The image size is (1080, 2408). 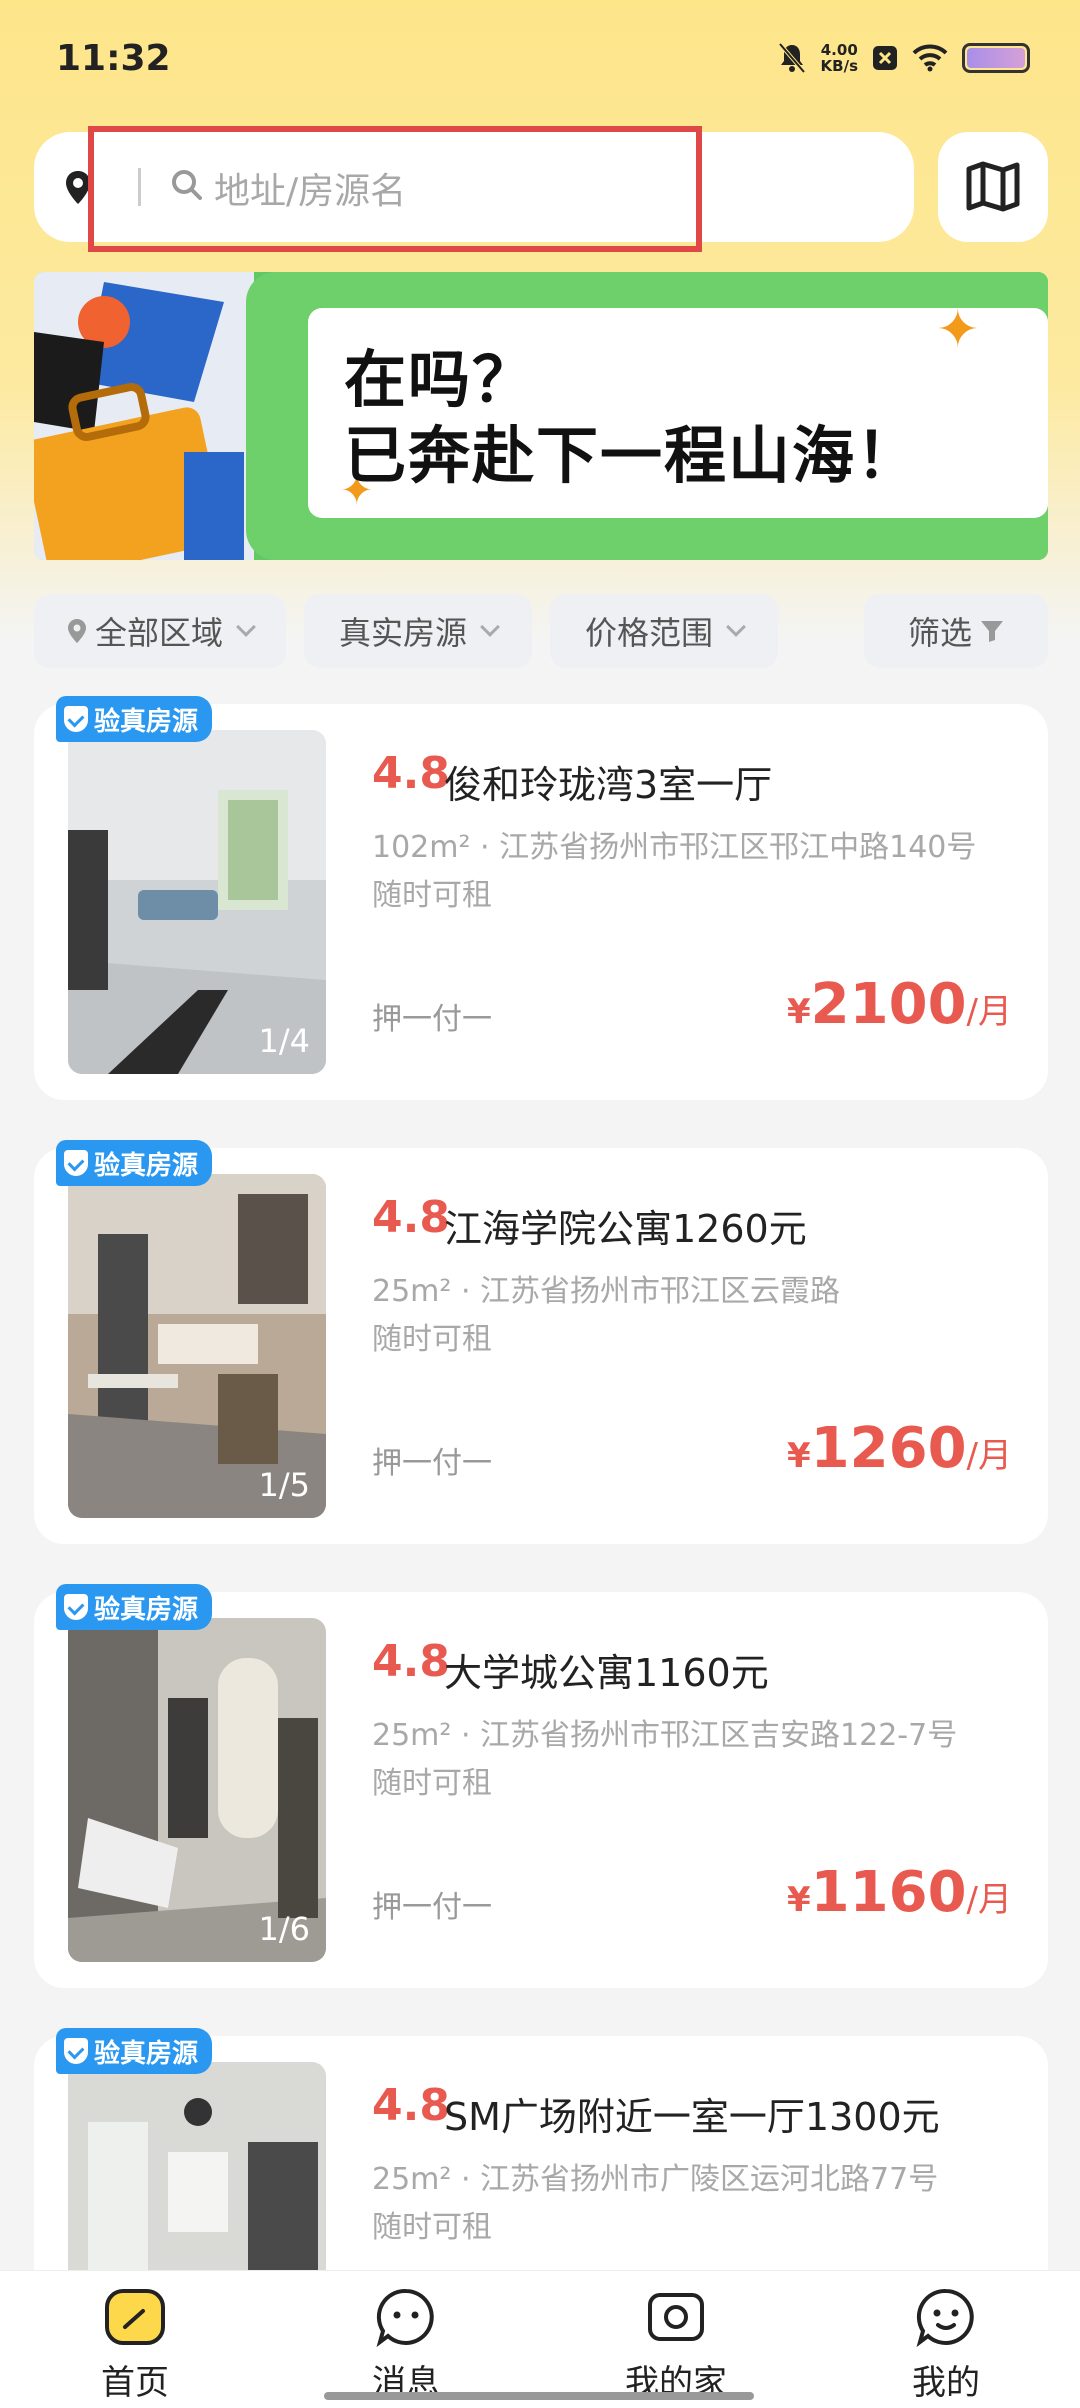 I want to click on filter-area: 全部区域, so click(x=160, y=631).